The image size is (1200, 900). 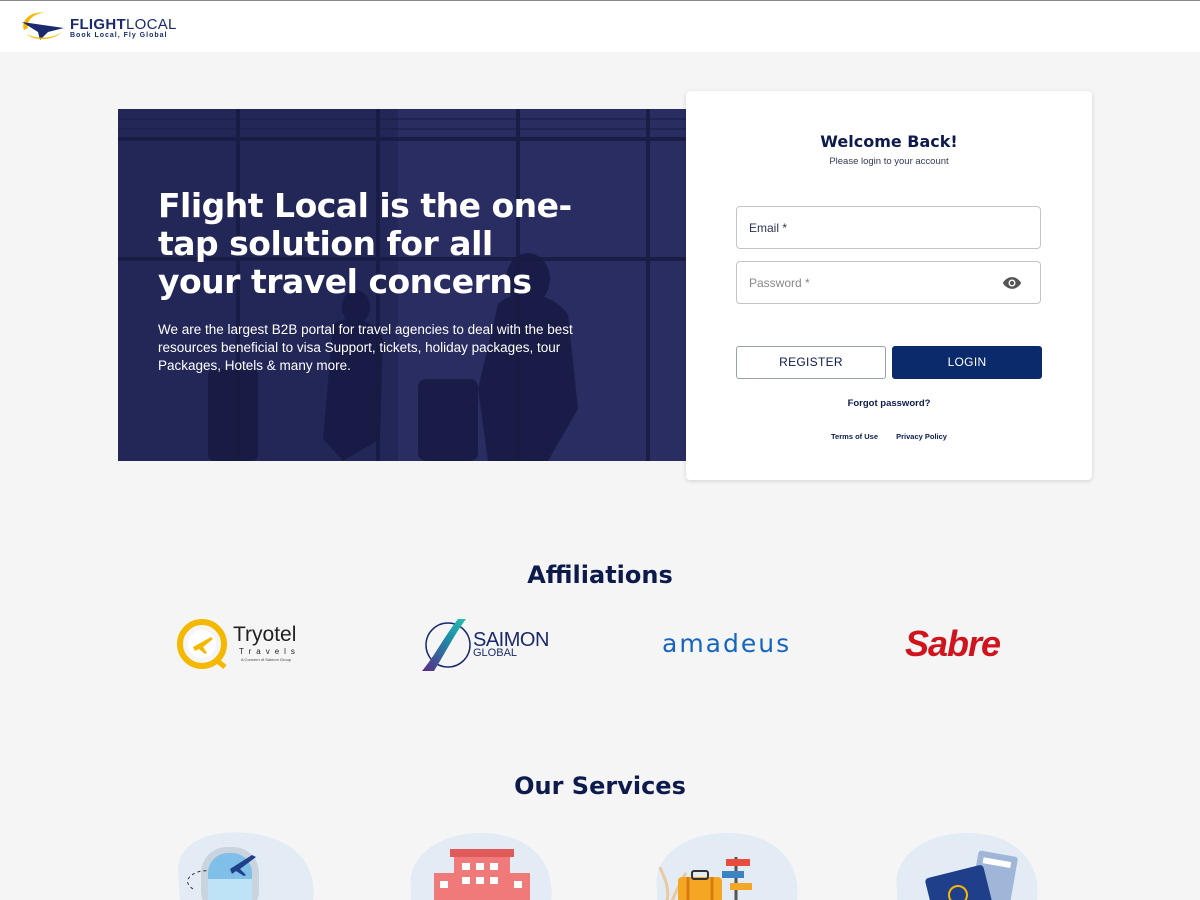 I want to click on tryotel-icon, so click(x=202, y=644).